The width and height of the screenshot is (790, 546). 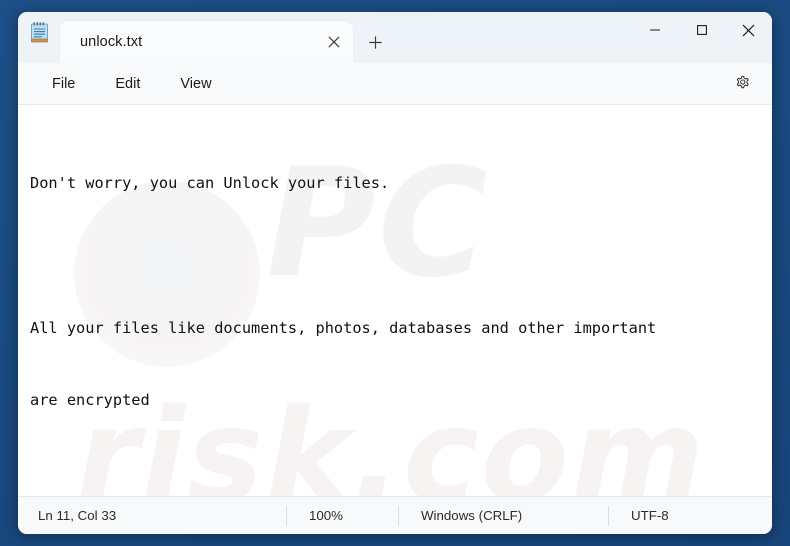 I want to click on menu-item-file: File, so click(x=63, y=84).